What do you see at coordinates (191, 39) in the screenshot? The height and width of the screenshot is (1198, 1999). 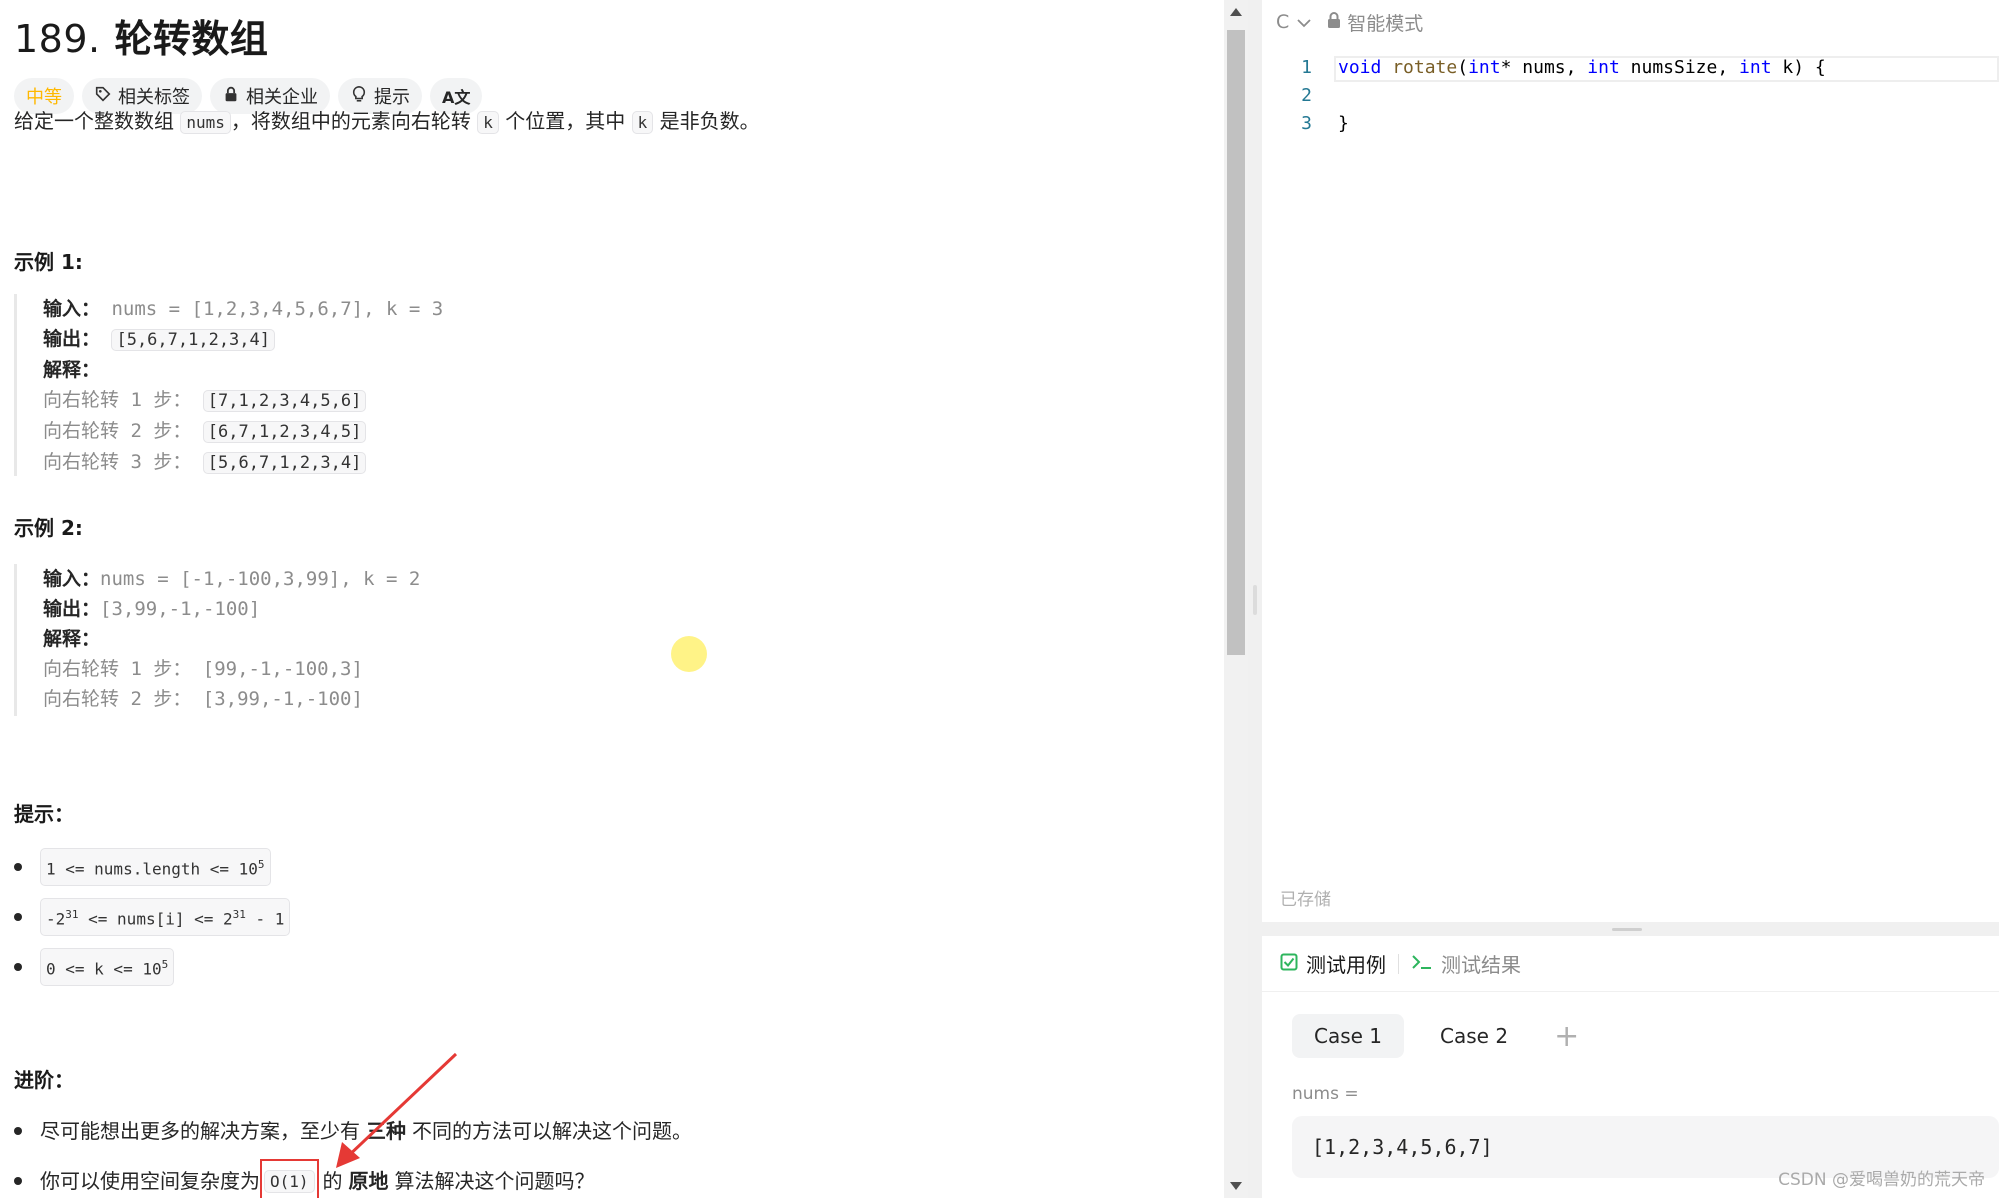 I see `problem-name: 轮转数组` at bounding box center [191, 39].